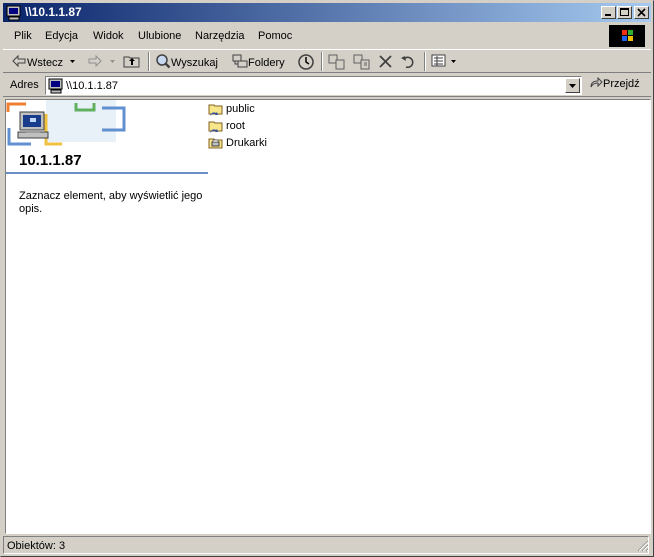 The height and width of the screenshot is (557, 654). Describe the element at coordinates (266, 62) in the screenshot. I see `folders-label: Foldery` at that location.